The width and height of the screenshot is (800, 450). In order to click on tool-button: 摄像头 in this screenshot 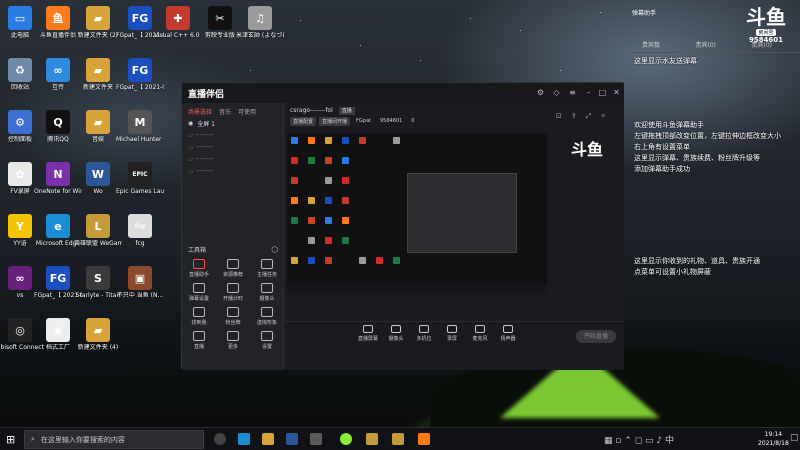, I will do `click(267, 292)`.